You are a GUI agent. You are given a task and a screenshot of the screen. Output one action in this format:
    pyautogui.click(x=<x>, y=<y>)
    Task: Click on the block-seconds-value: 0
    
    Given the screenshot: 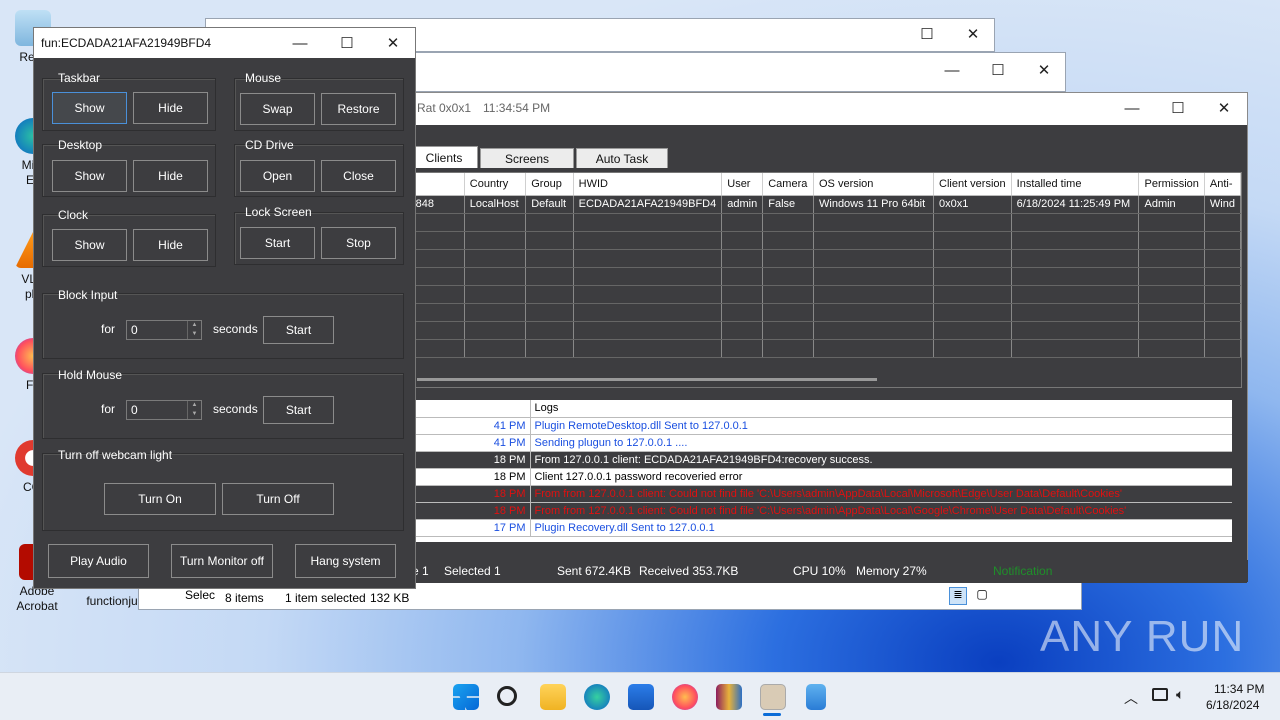 What is the action you would take?
    pyautogui.click(x=134, y=330)
    